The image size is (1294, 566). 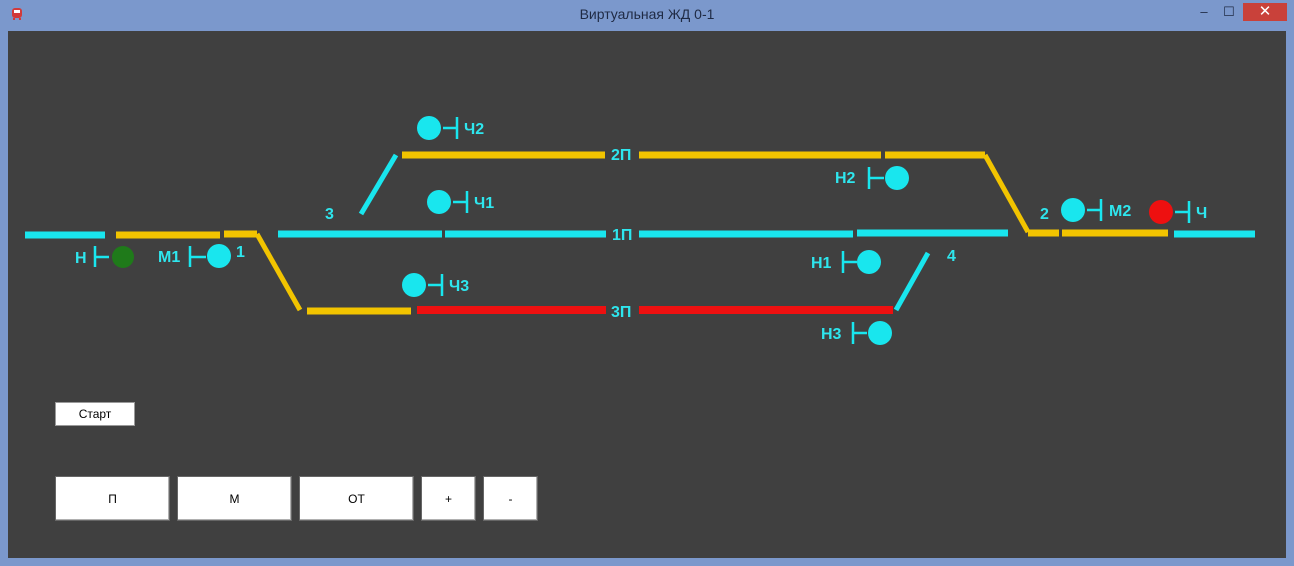 What do you see at coordinates (869, 262) in the screenshot?
I see `signal-lamp-n1` at bounding box center [869, 262].